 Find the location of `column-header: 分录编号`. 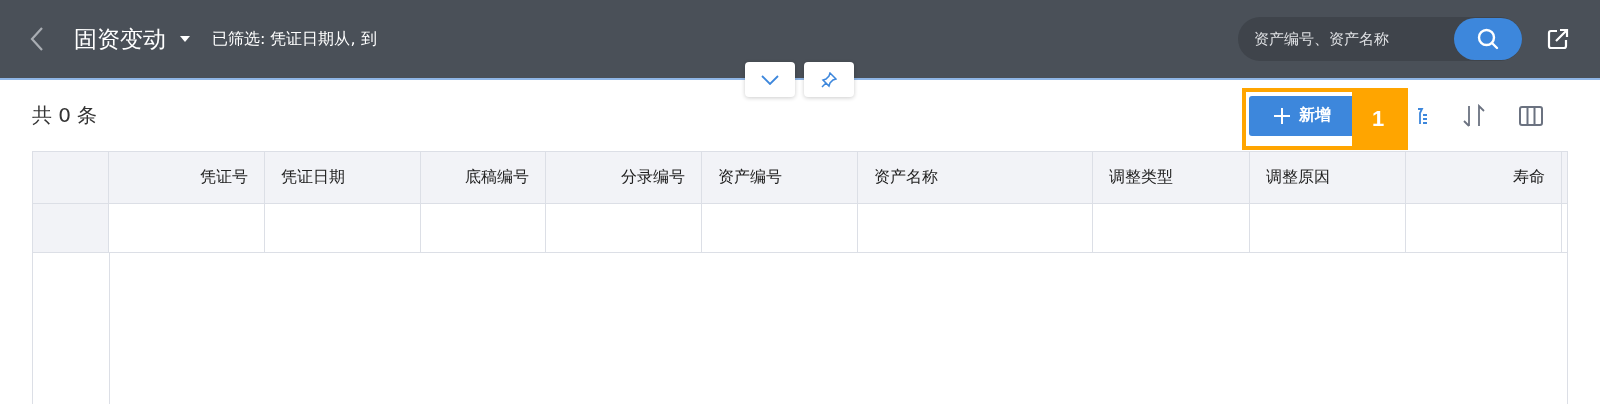

column-header: 分录编号 is located at coordinates (624, 177).